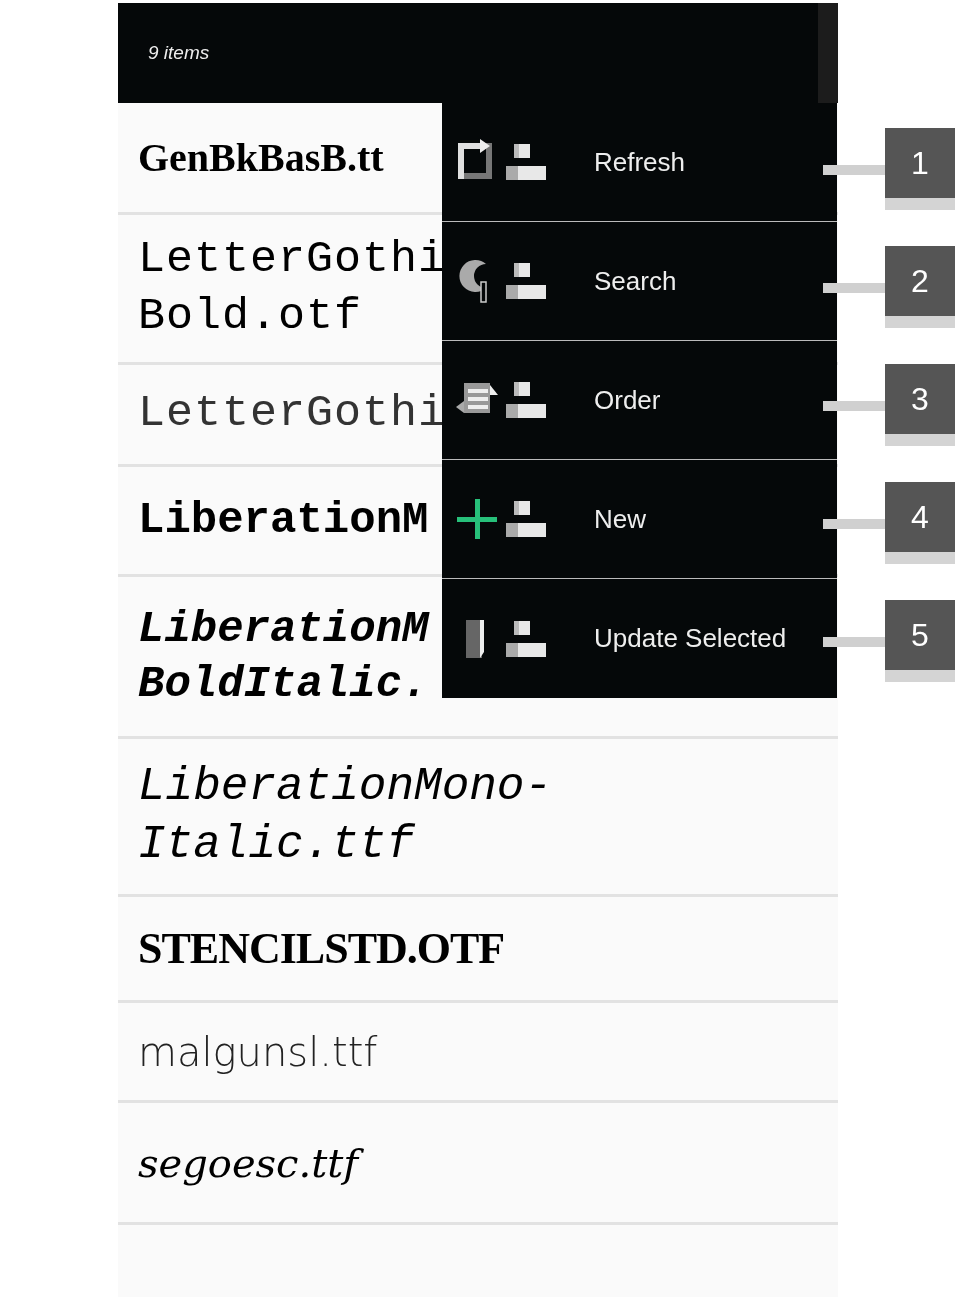 The height and width of the screenshot is (1300, 956). Describe the element at coordinates (277, 845) in the screenshot. I see `file-name: Italic.ttf` at that location.